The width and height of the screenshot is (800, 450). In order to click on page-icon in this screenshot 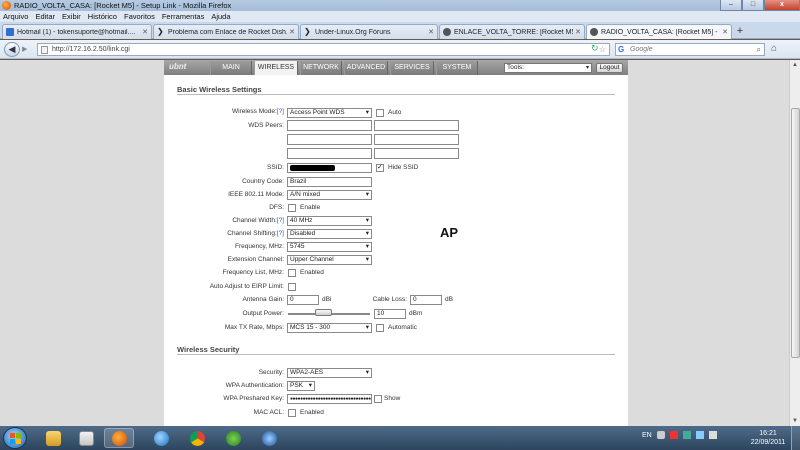, I will do `click(44, 49)`.